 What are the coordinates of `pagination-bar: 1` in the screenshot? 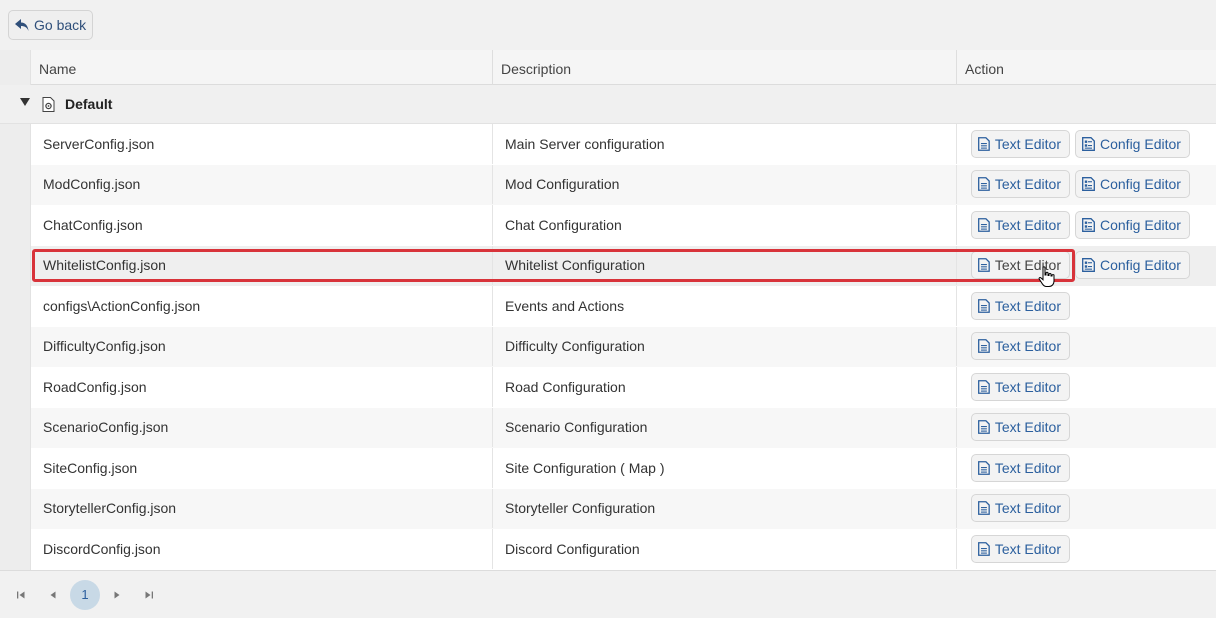 It's located at (608, 594).